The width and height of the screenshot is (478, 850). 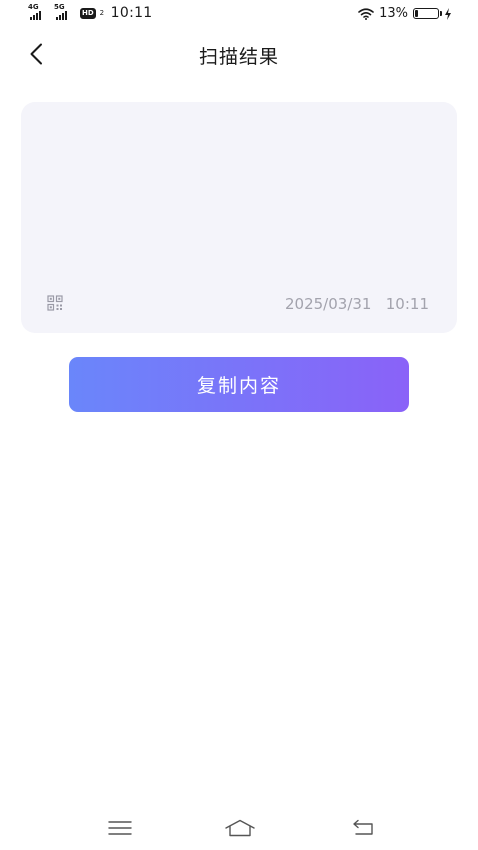 What do you see at coordinates (238, 57) in the screenshot?
I see `page-title: 扫描结果` at bounding box center [238, 57].